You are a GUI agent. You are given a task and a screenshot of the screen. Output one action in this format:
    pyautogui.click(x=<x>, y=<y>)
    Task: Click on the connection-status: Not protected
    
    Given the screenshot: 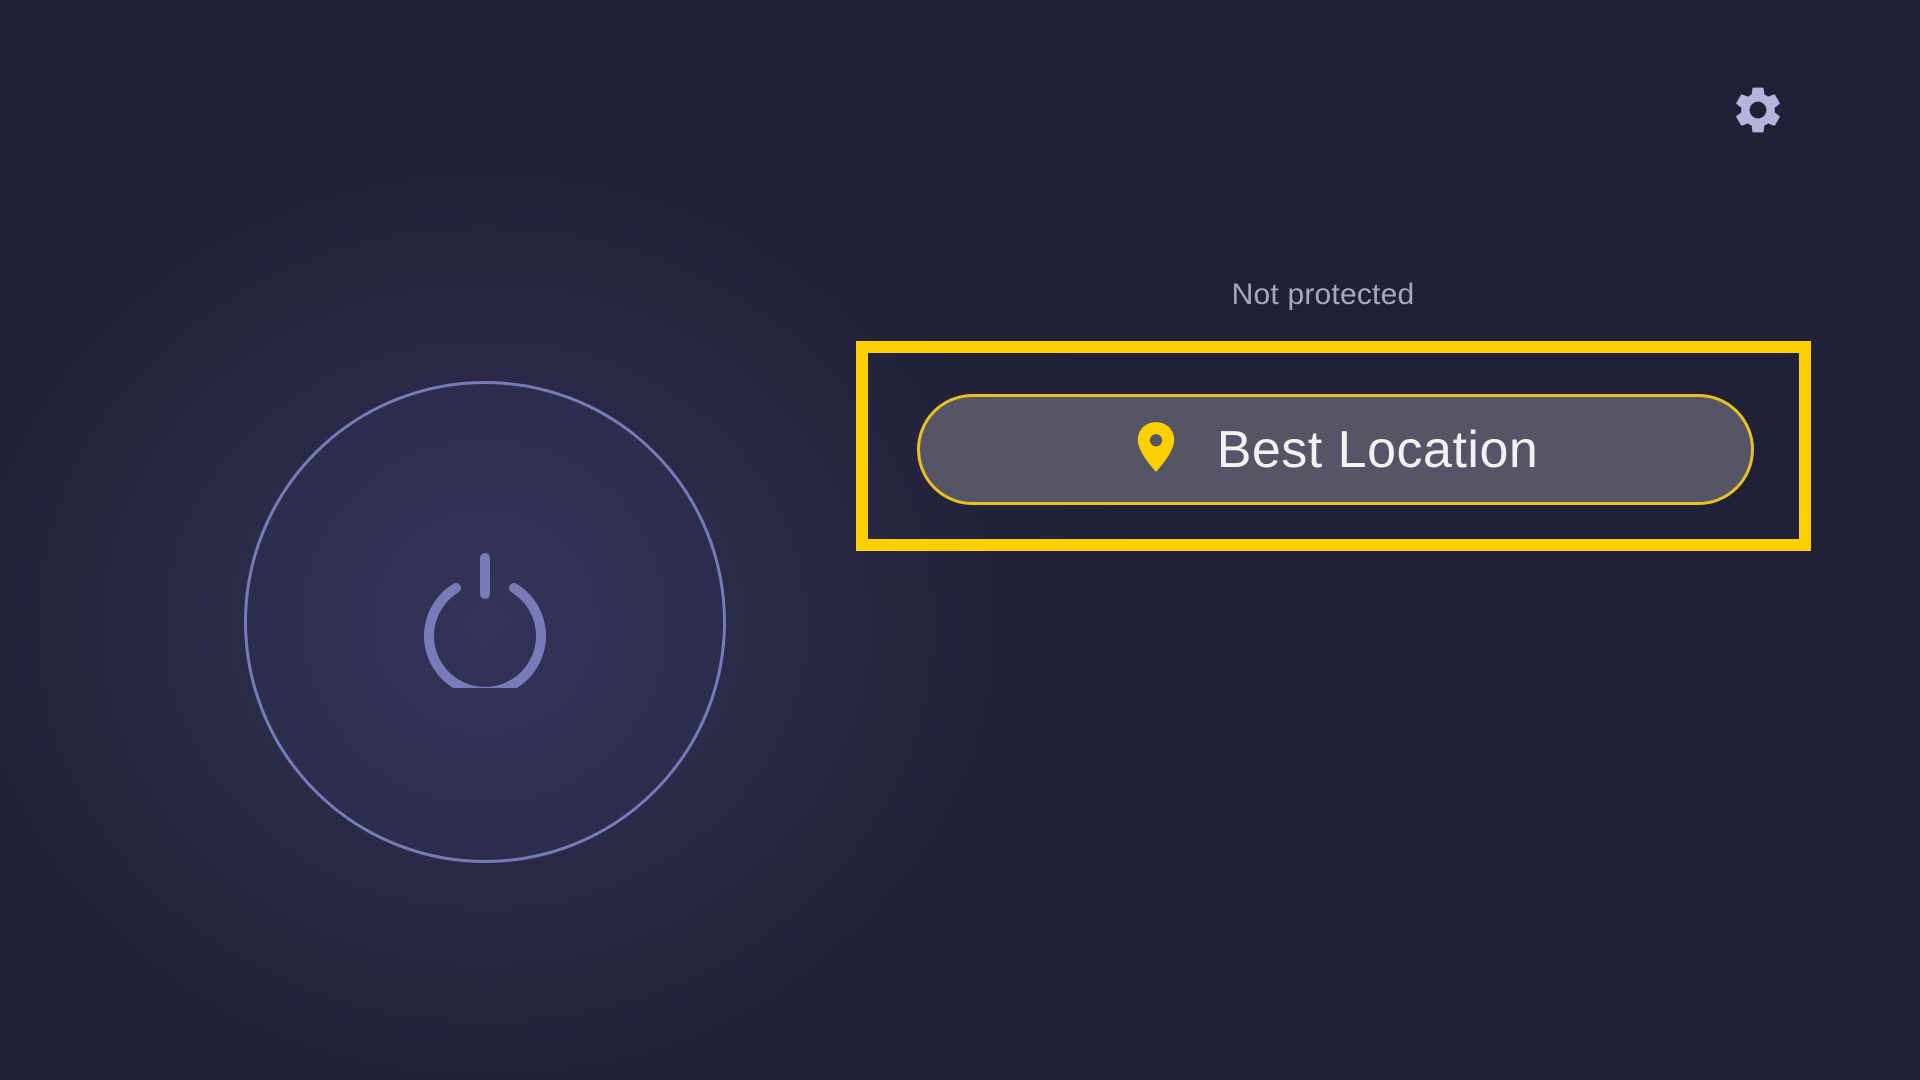 What is the action you would take?
    pyautogui.click(x=1323, y=294)
    